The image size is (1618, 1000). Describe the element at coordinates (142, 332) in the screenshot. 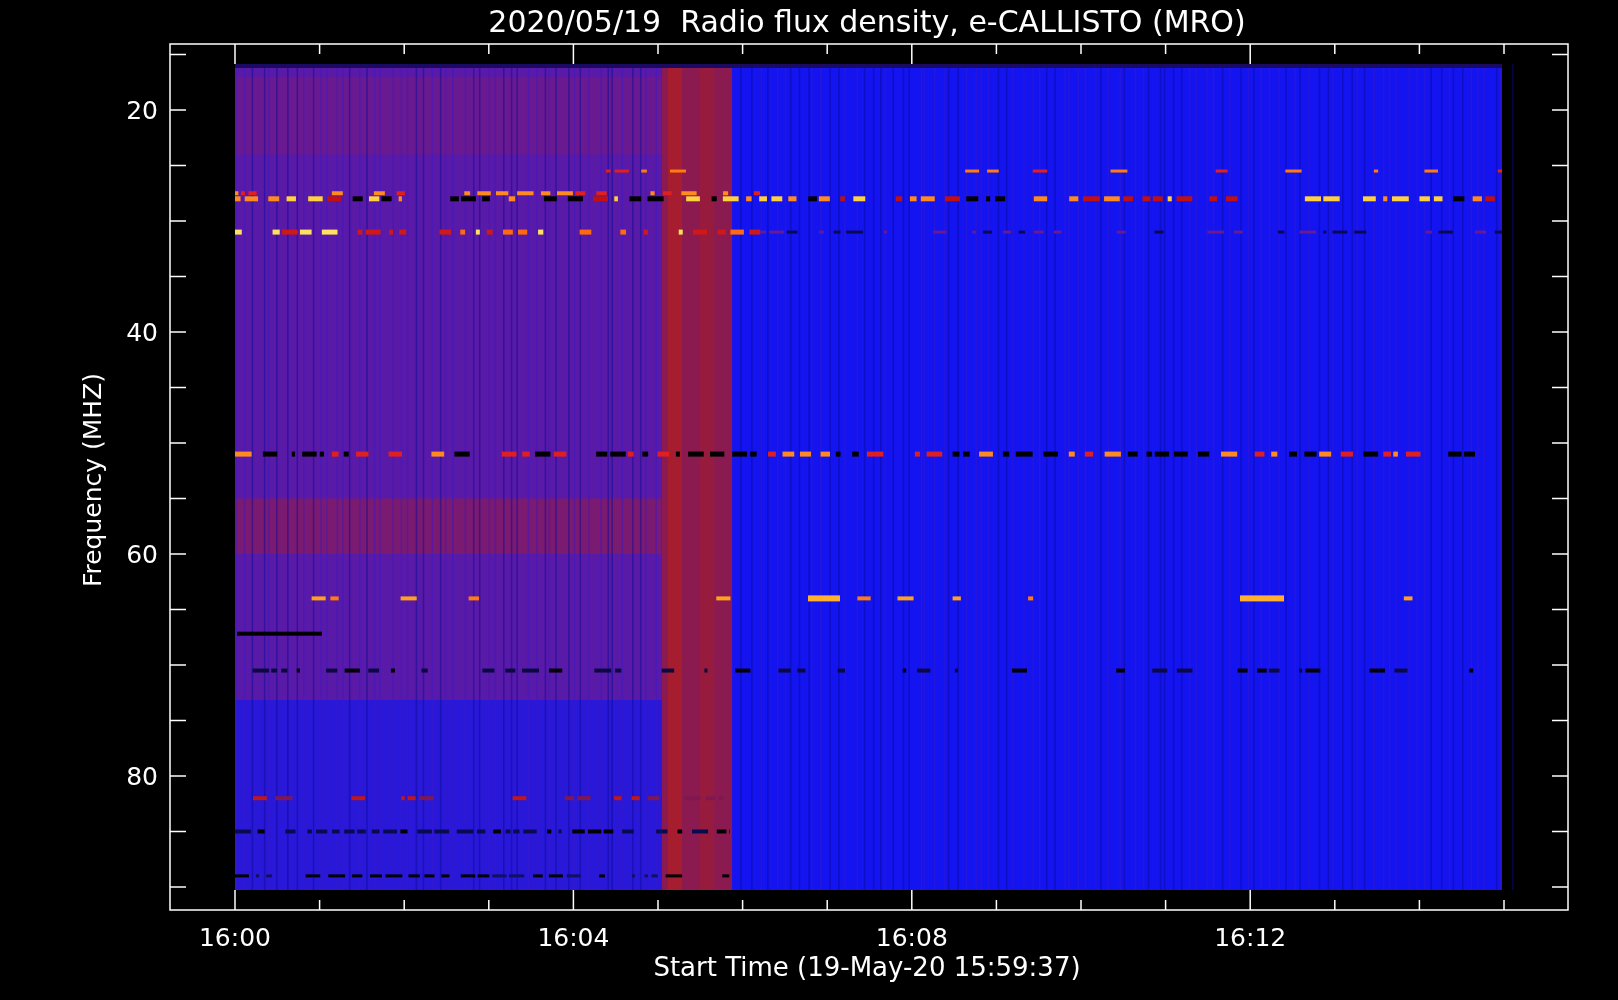

I see `y-tick-label: 40` at that location.